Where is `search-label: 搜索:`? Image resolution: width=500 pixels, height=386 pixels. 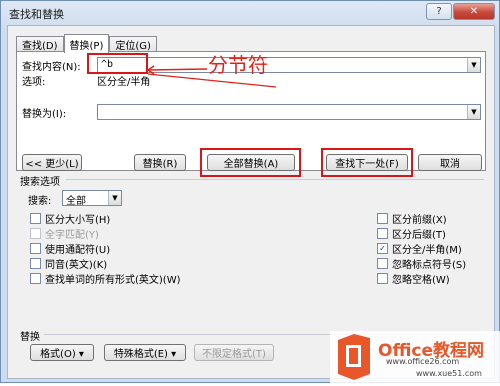
search-label: 搜索: is located at coordinates (40, 201).